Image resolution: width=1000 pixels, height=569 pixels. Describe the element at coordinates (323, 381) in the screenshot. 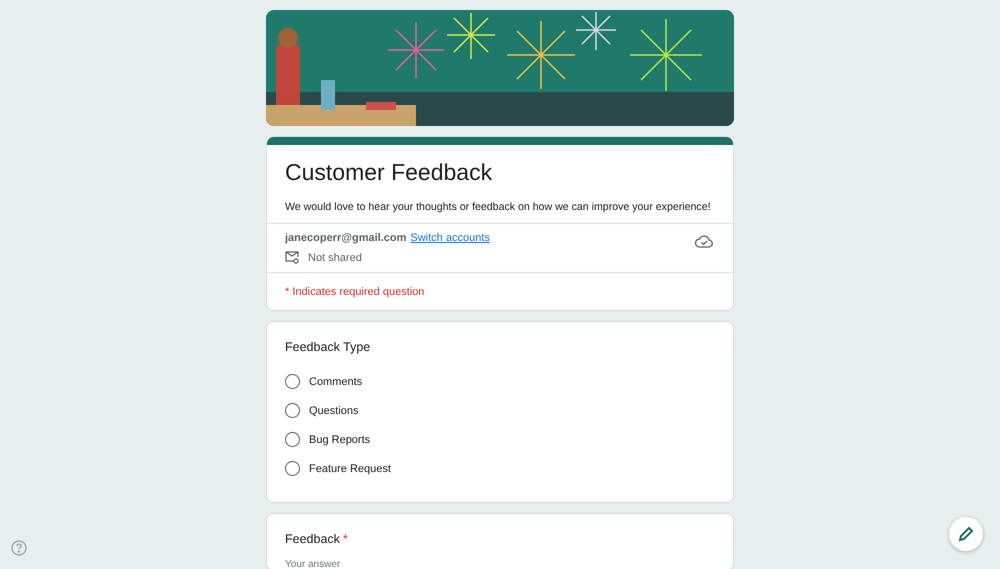

I see `radio-option: Comments` at that location.